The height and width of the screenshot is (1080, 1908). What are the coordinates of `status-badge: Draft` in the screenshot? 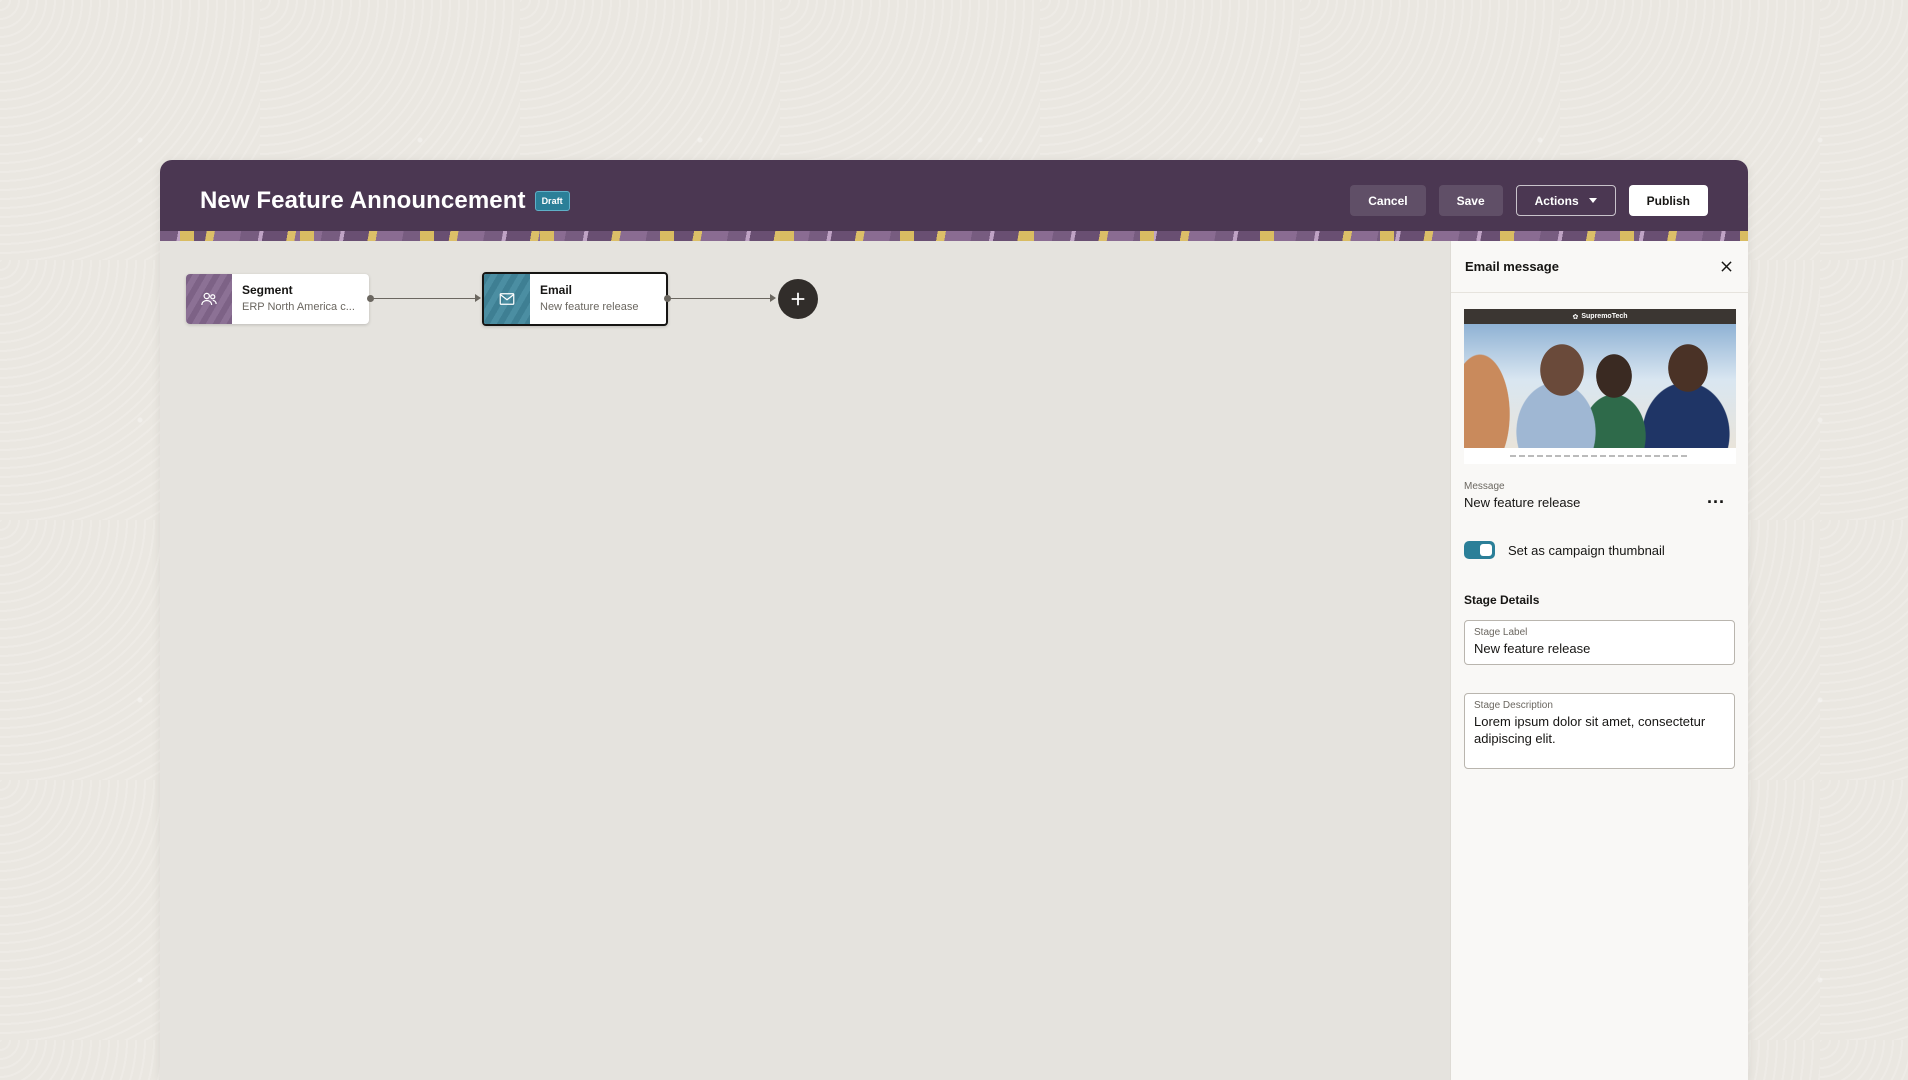 It's located at (552, 200).